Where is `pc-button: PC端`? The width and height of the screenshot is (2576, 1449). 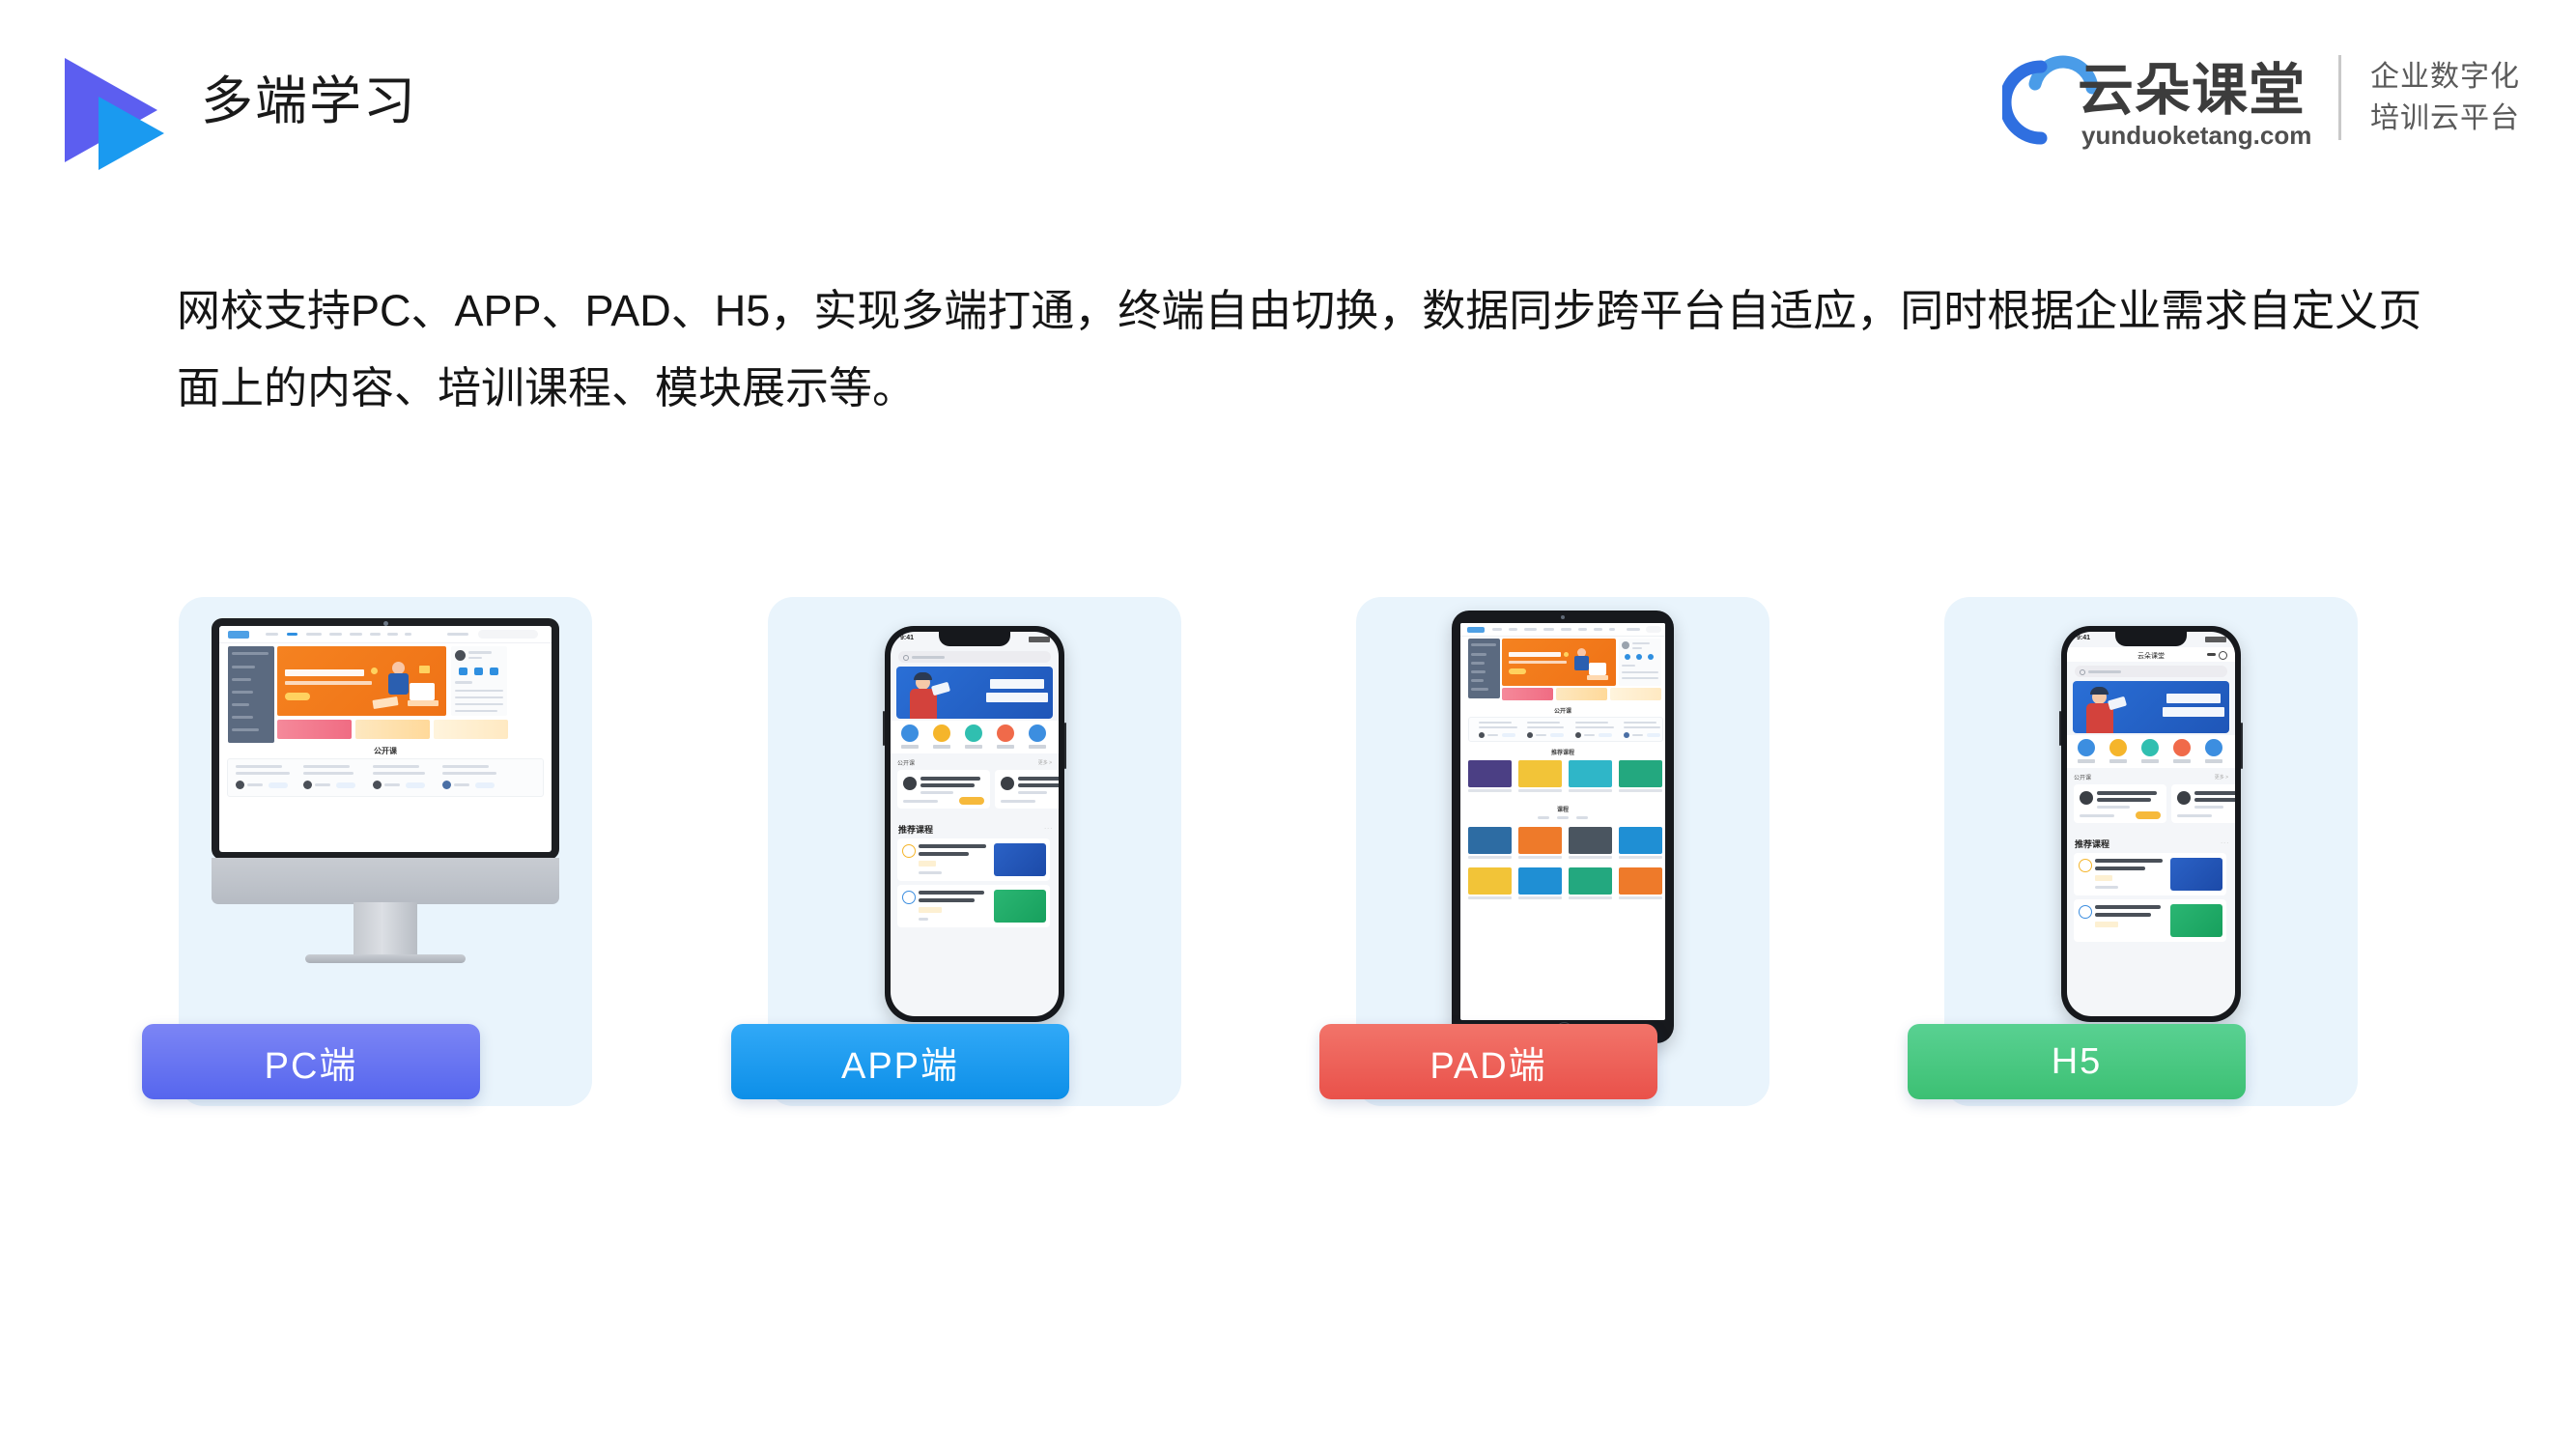 pc-button: PC端 is located at coordinates (311, 1061).